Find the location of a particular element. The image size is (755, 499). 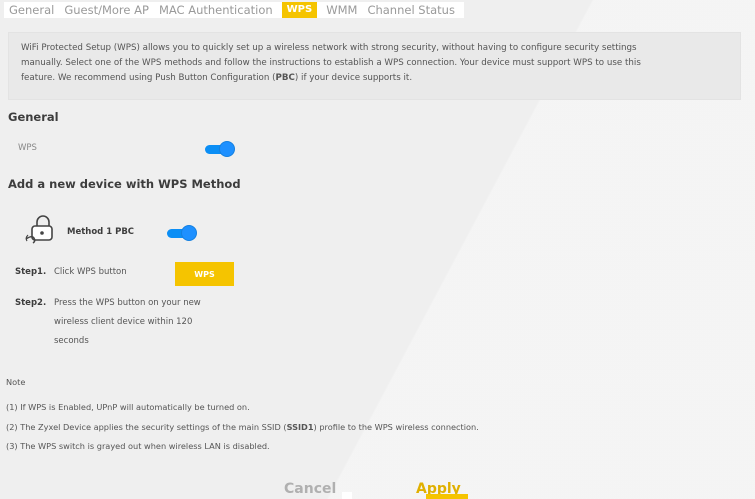

method1-toggle is located at coordinates (181, 233).